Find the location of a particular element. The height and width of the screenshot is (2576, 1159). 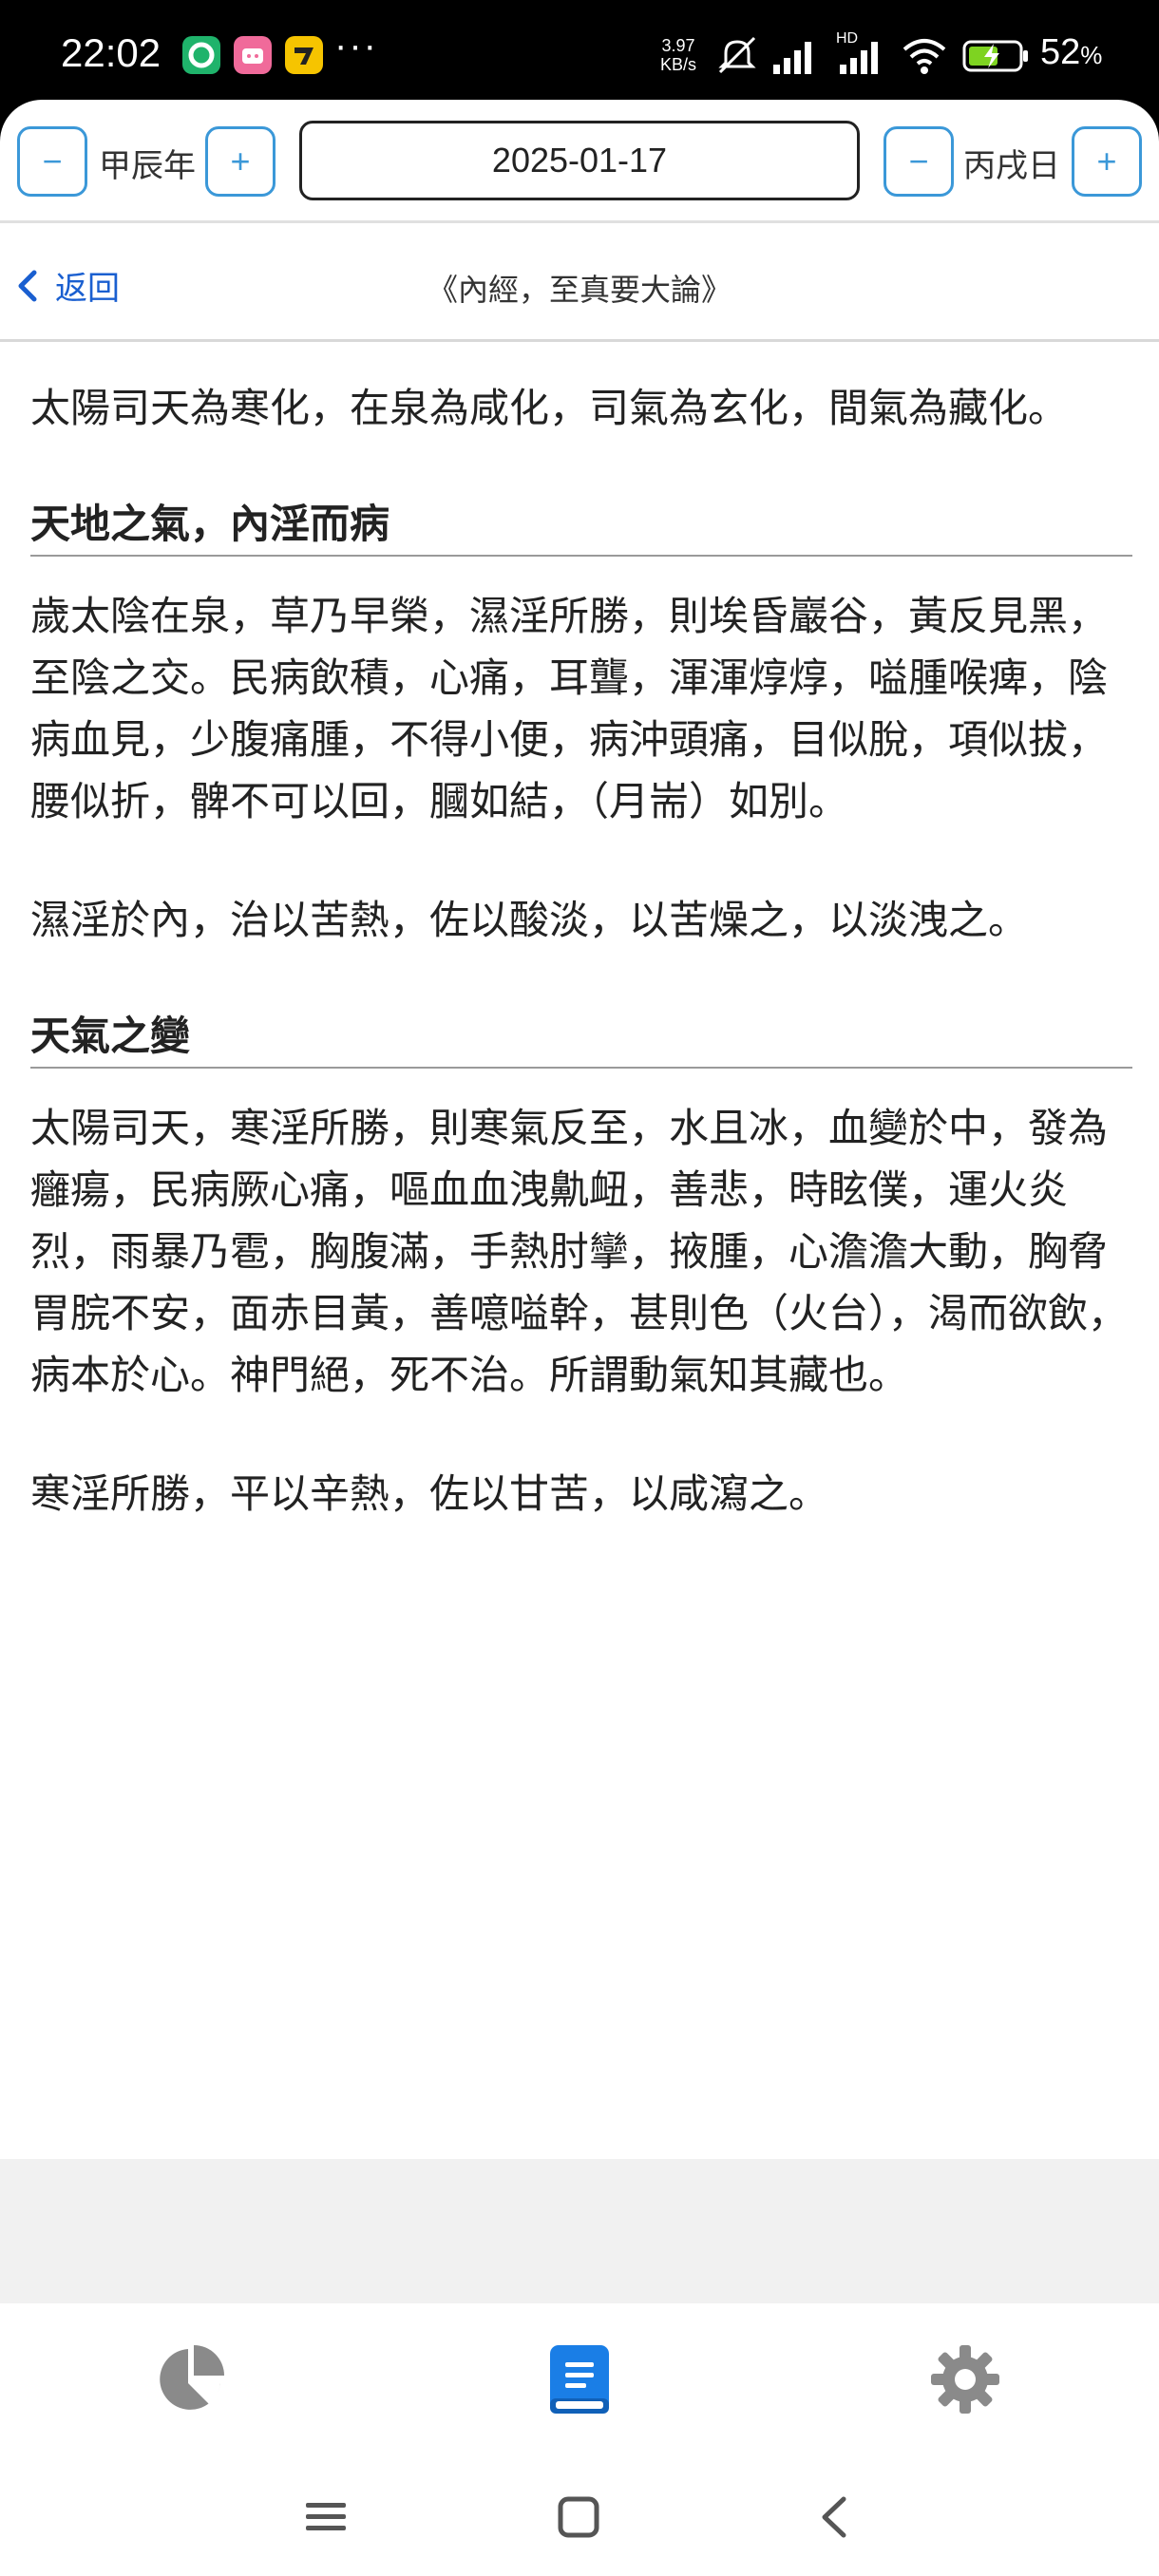

tab-settings is located at coordinates (965, 2379).